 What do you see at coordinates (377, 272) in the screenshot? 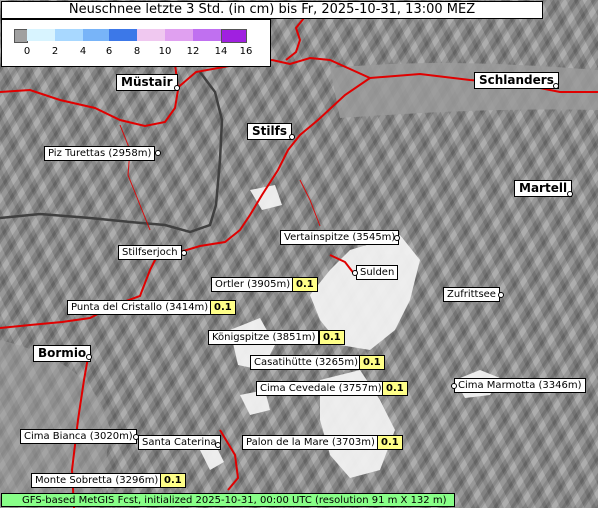
I see `place-label-sulden: Sulden` at bounding box center [377, 272].